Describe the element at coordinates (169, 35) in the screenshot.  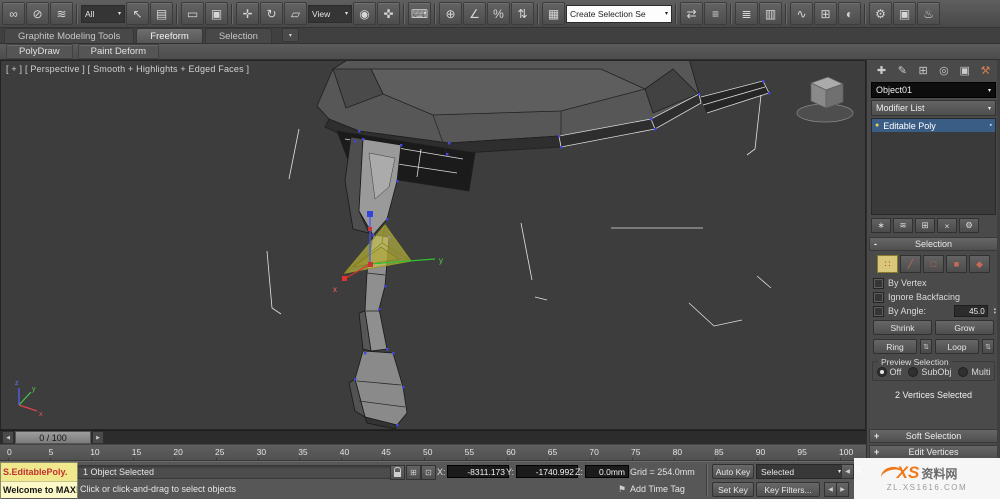
I see `ribbon-tab-freeform: Freeform` at that location.